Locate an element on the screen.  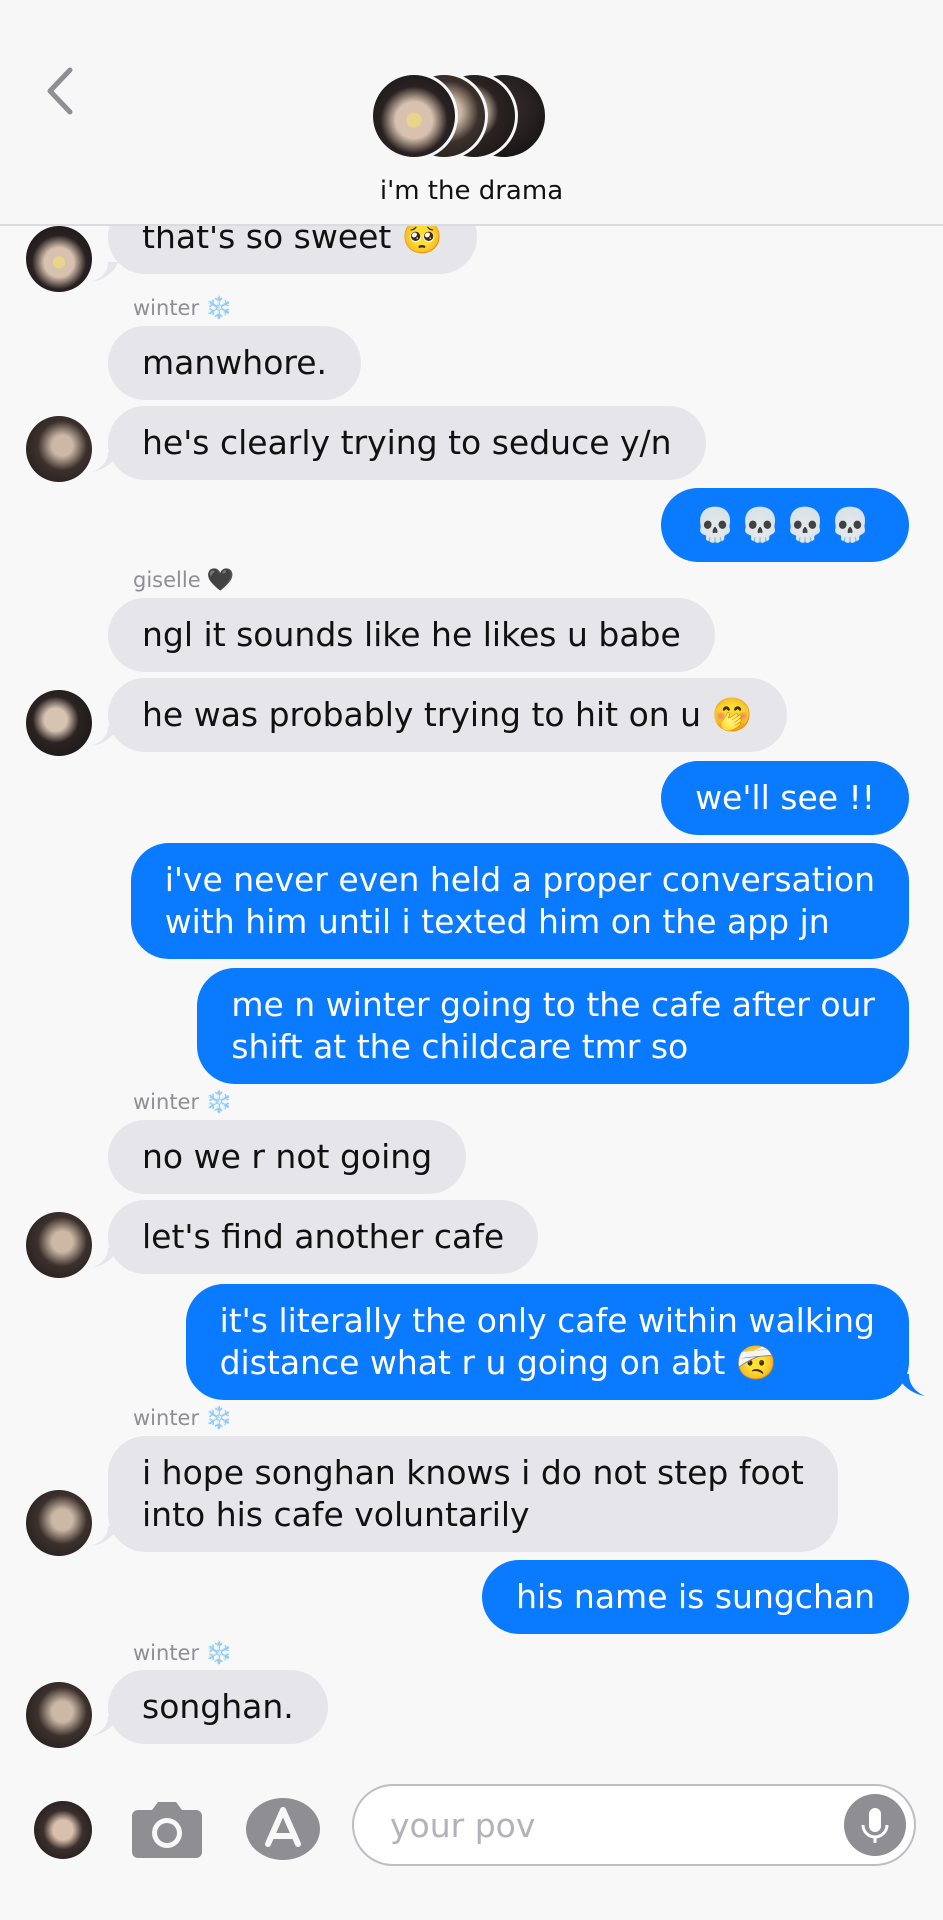
message-bubble: he's clearly trying to seduce y/n is located at coordinates (407, 443).